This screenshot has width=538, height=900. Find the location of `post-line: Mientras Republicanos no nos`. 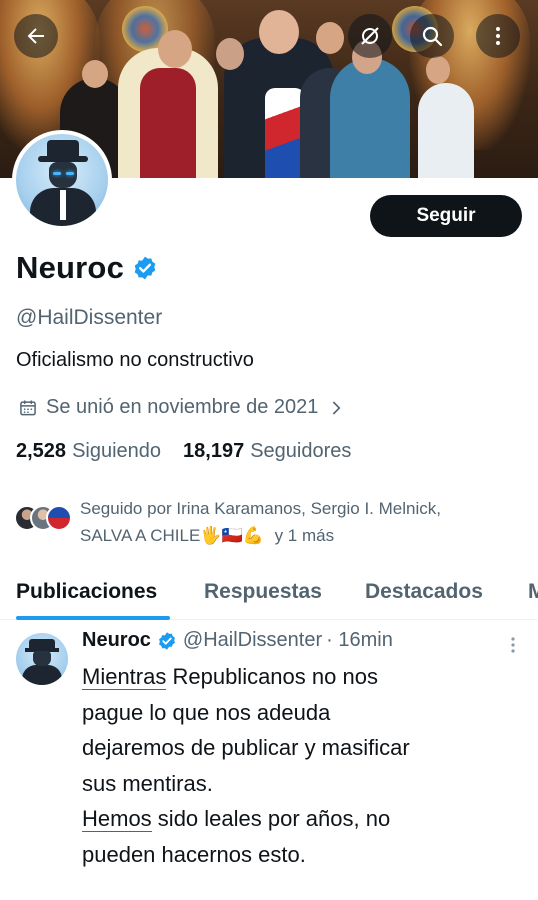

post-line: Mientras Republicanos no nos is located at coordinates (230, 677).